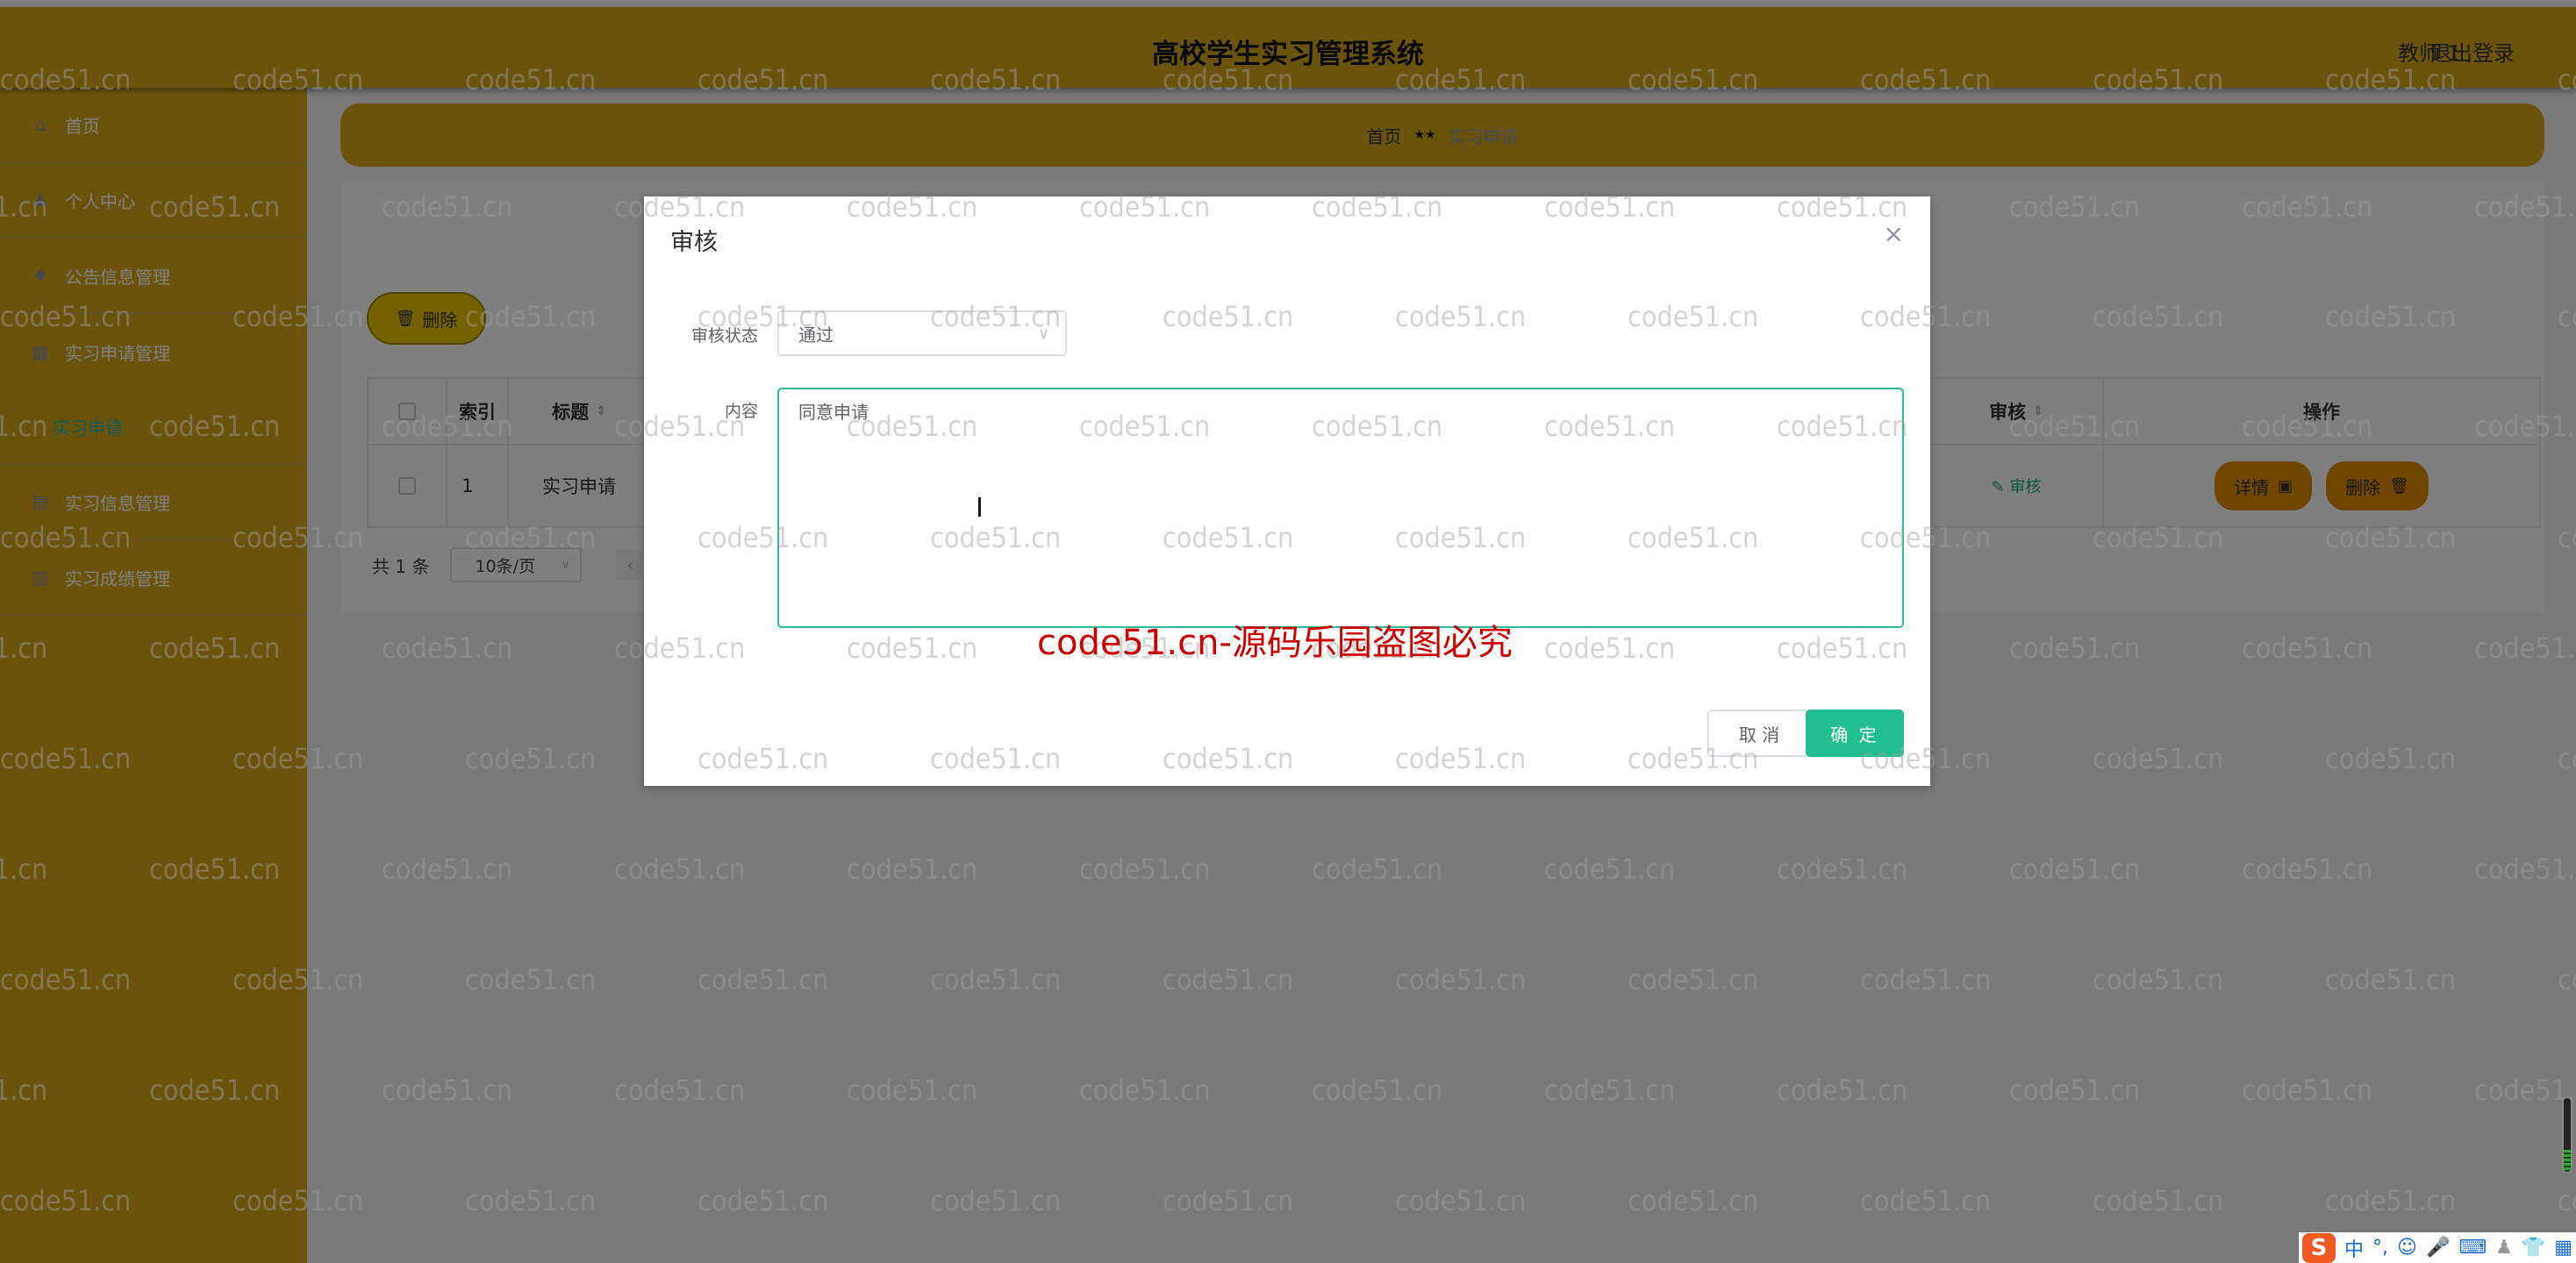 The image size is (2576, 1263). Describe the element at coordinates (1340, 508) in the screenshot. I see `content-textarea` at that location.